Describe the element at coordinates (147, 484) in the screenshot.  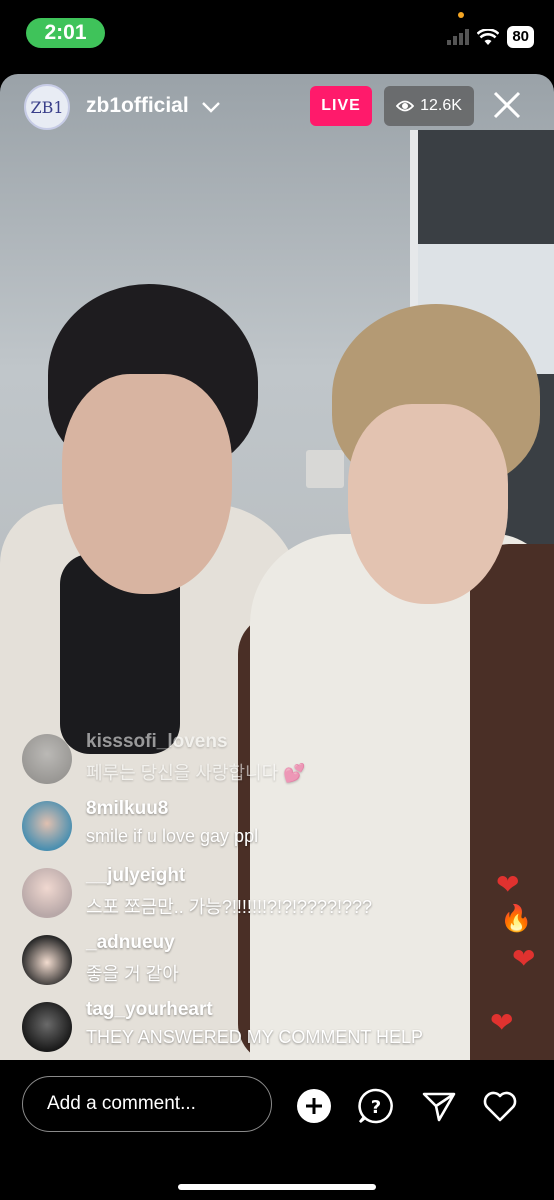
I see `person-left-face` at that location.